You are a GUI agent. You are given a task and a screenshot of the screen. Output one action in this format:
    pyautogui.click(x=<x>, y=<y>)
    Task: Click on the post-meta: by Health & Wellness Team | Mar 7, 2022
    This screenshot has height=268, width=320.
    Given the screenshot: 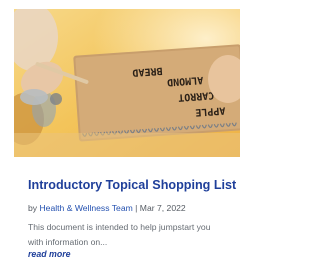 What is the action you would take?
    pyautogui.click(x=134, y=208)
    